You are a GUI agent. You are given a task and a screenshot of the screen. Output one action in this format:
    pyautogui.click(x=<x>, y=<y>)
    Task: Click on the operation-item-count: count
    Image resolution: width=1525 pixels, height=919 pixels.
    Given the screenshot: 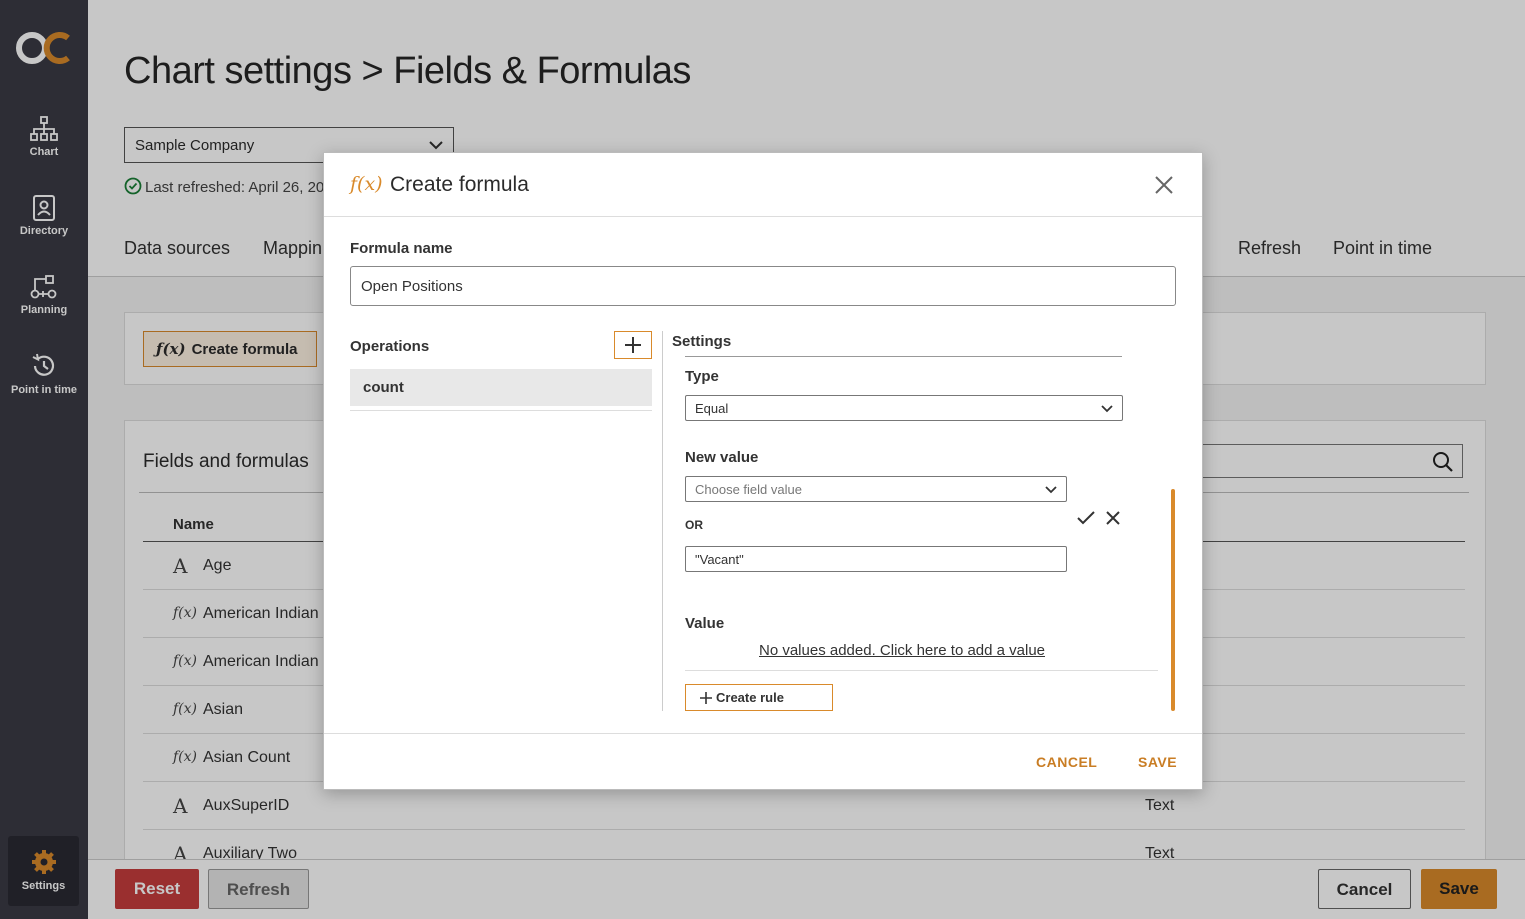 What is the action you would take?
    pyautogui.click(x=501, y=387)
    